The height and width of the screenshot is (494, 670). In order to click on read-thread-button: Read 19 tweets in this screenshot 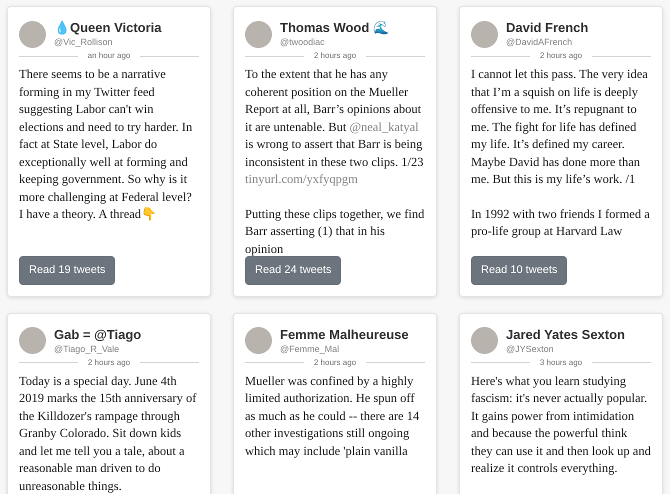, I will do `click(67, 270)`.